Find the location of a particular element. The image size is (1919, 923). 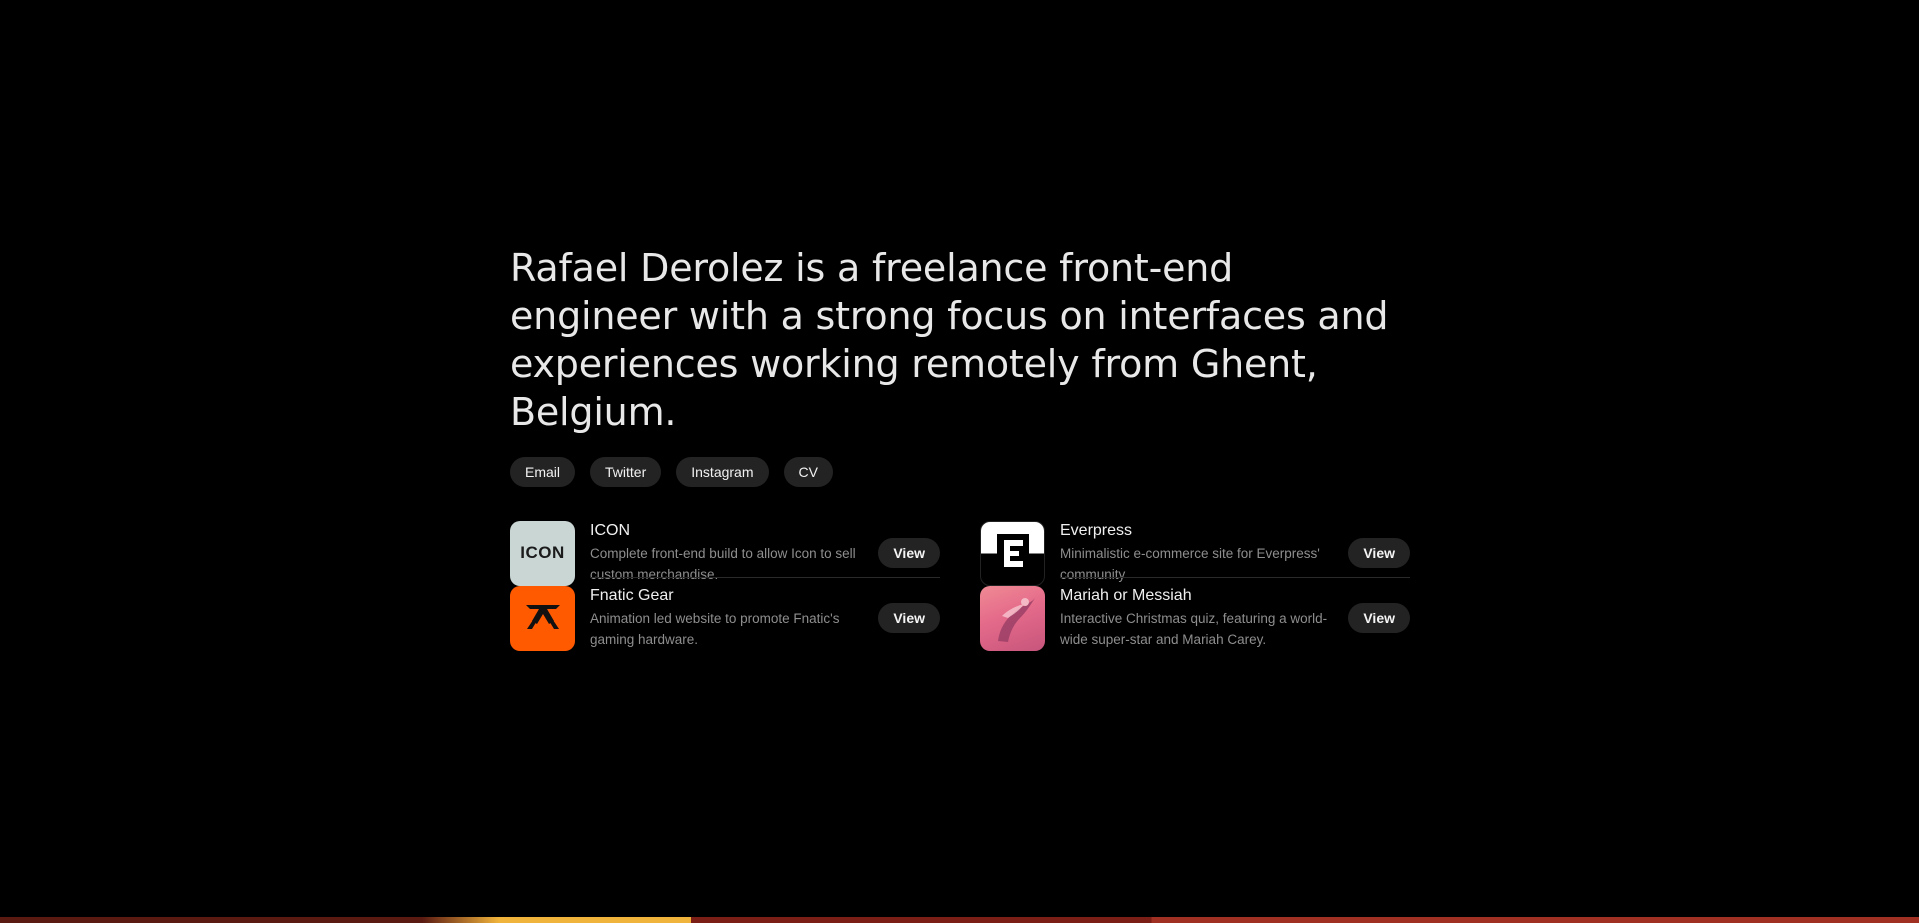

bottom-background-strip is located at coordinates (959, 920).